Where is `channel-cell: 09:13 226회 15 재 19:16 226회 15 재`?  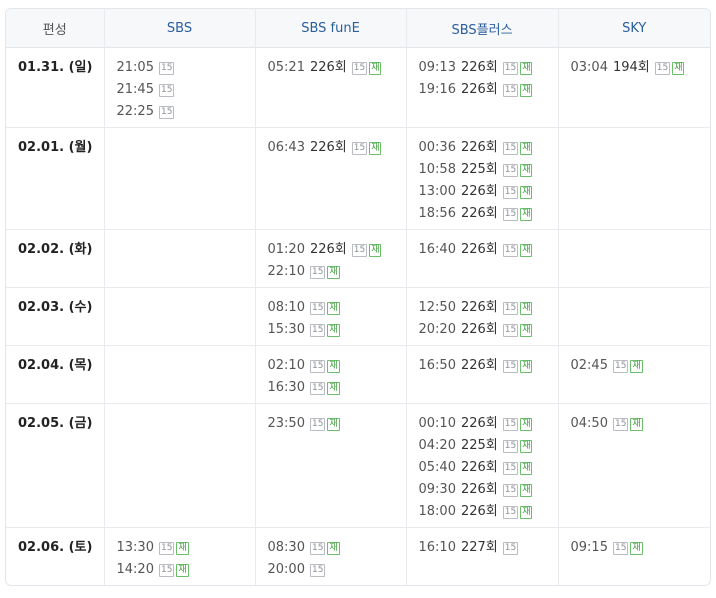
channel-cell: 09:13 226회 15 재 19:16 226회 15 재 is located at coordinates (481, 87).